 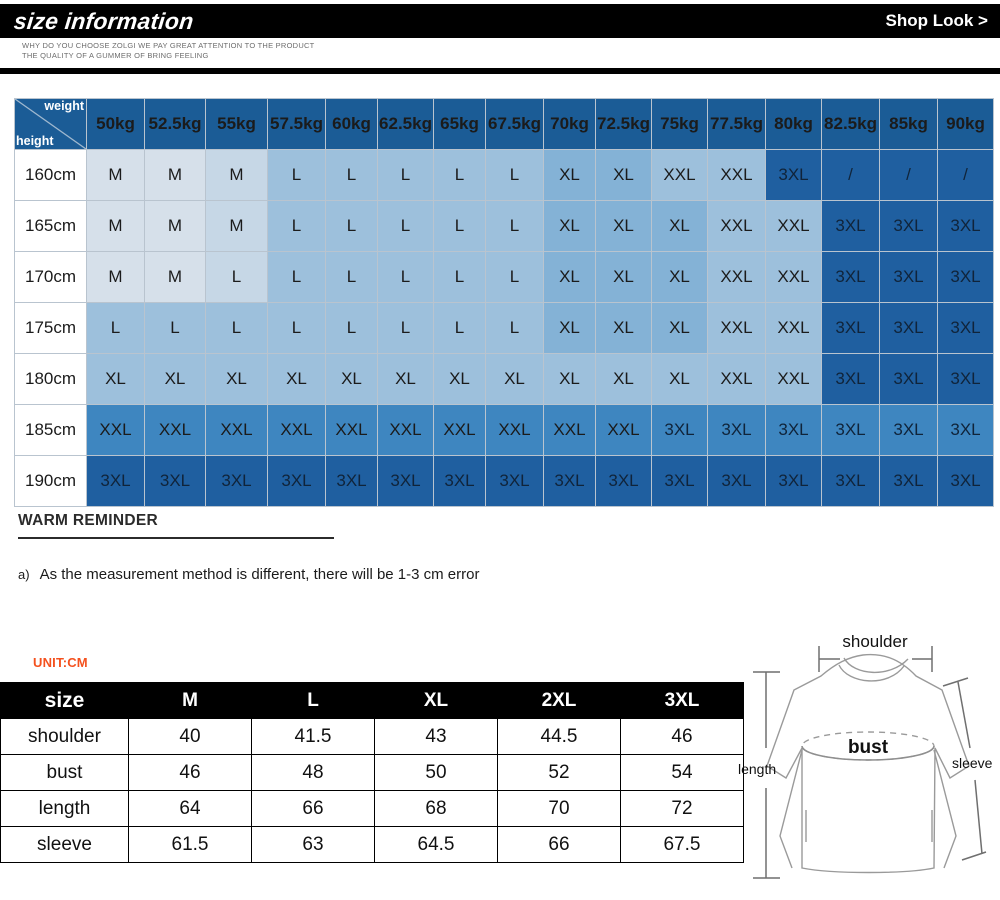 I want to click on weight-header-77.5kg: 77.5kg, so click(x=736, y=124).